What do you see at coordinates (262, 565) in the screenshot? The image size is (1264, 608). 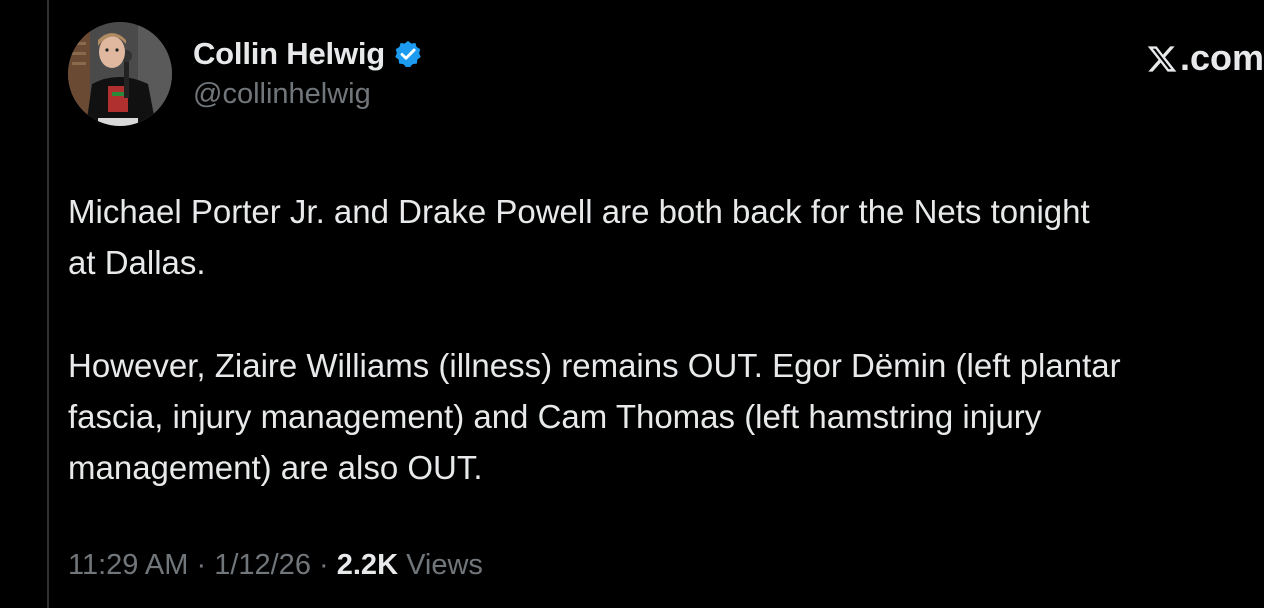 I see `tweet-date: 1/12/26` at bounding box center [262, 565].